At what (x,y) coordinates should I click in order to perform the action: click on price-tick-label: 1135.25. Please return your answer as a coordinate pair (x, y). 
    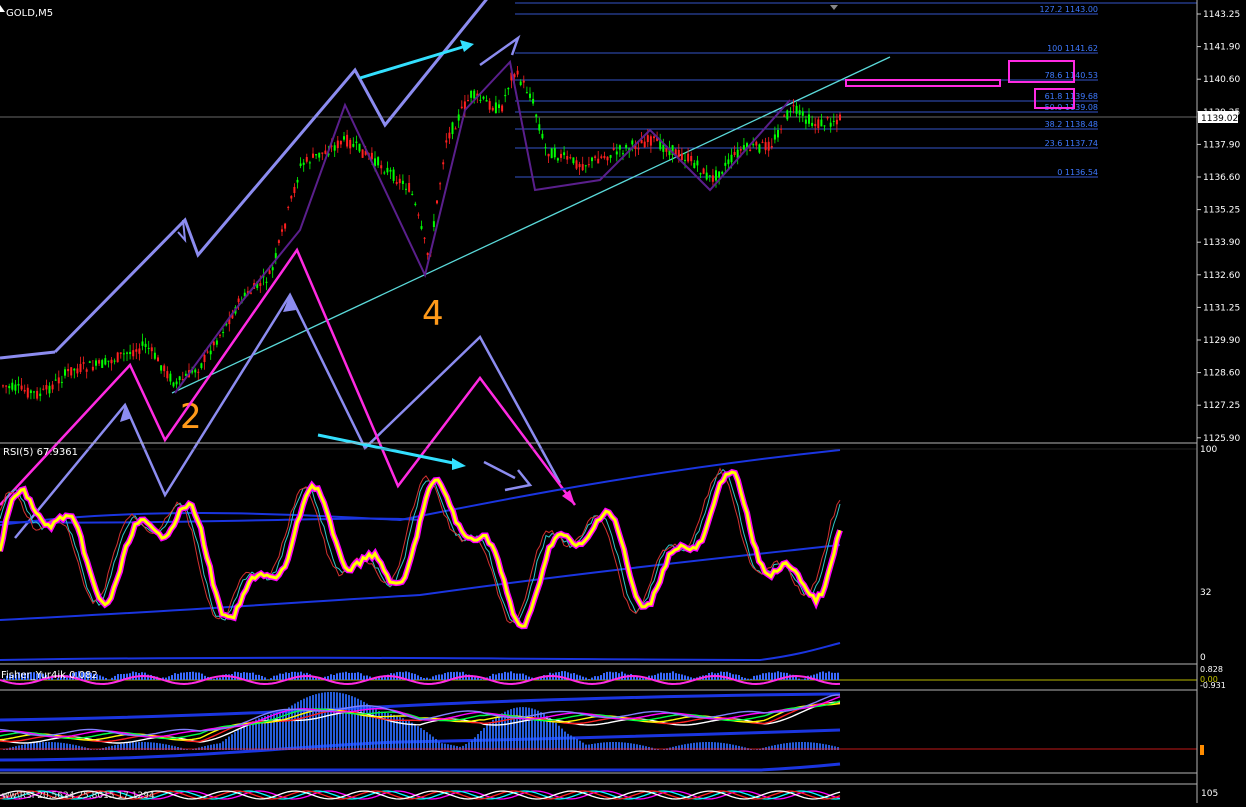
    Looking at the image, I should click on (1221, 211).